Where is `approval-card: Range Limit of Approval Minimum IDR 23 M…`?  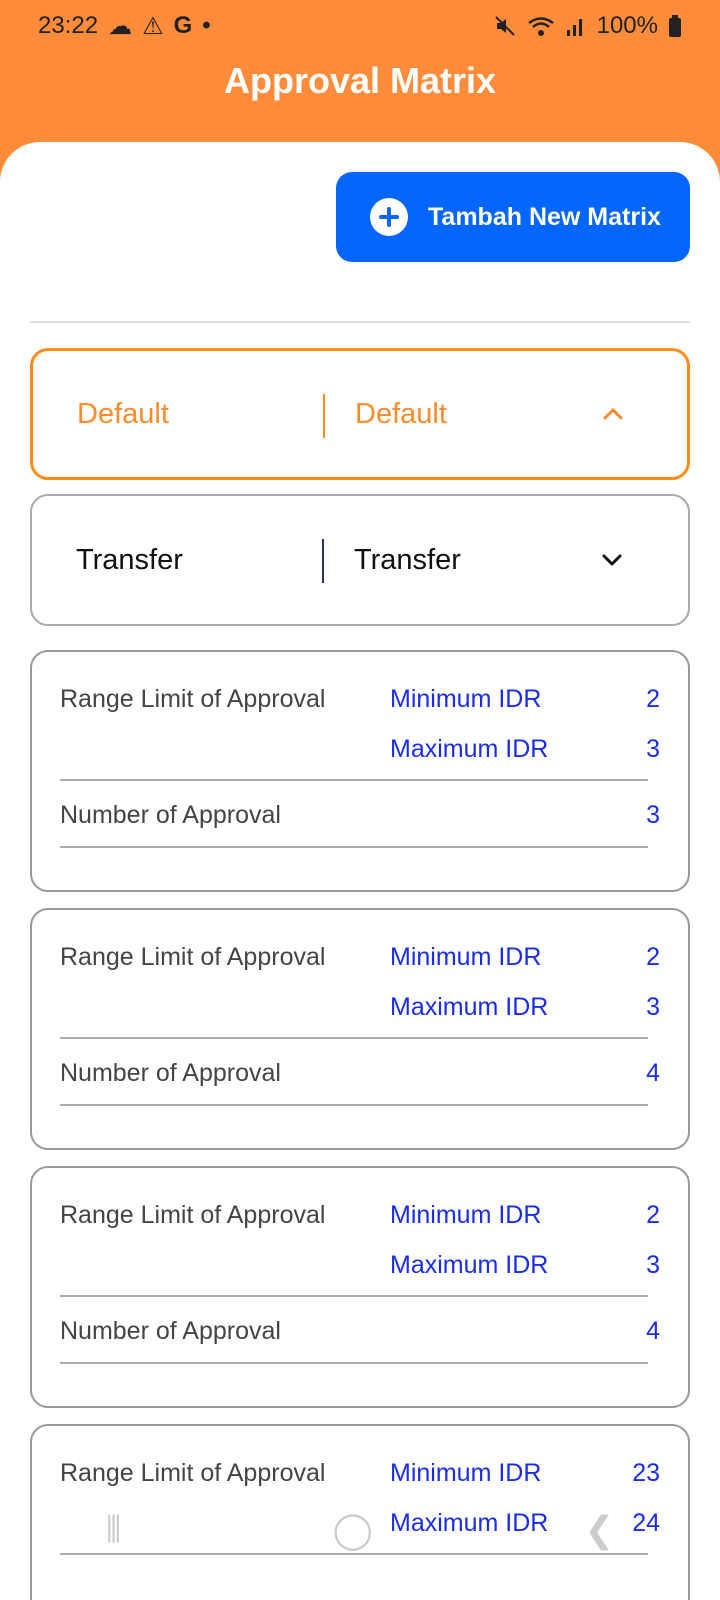
approval-card: Range Limit of Approval Minimum IDR 23 M… is located at coordinates (360, 1512).